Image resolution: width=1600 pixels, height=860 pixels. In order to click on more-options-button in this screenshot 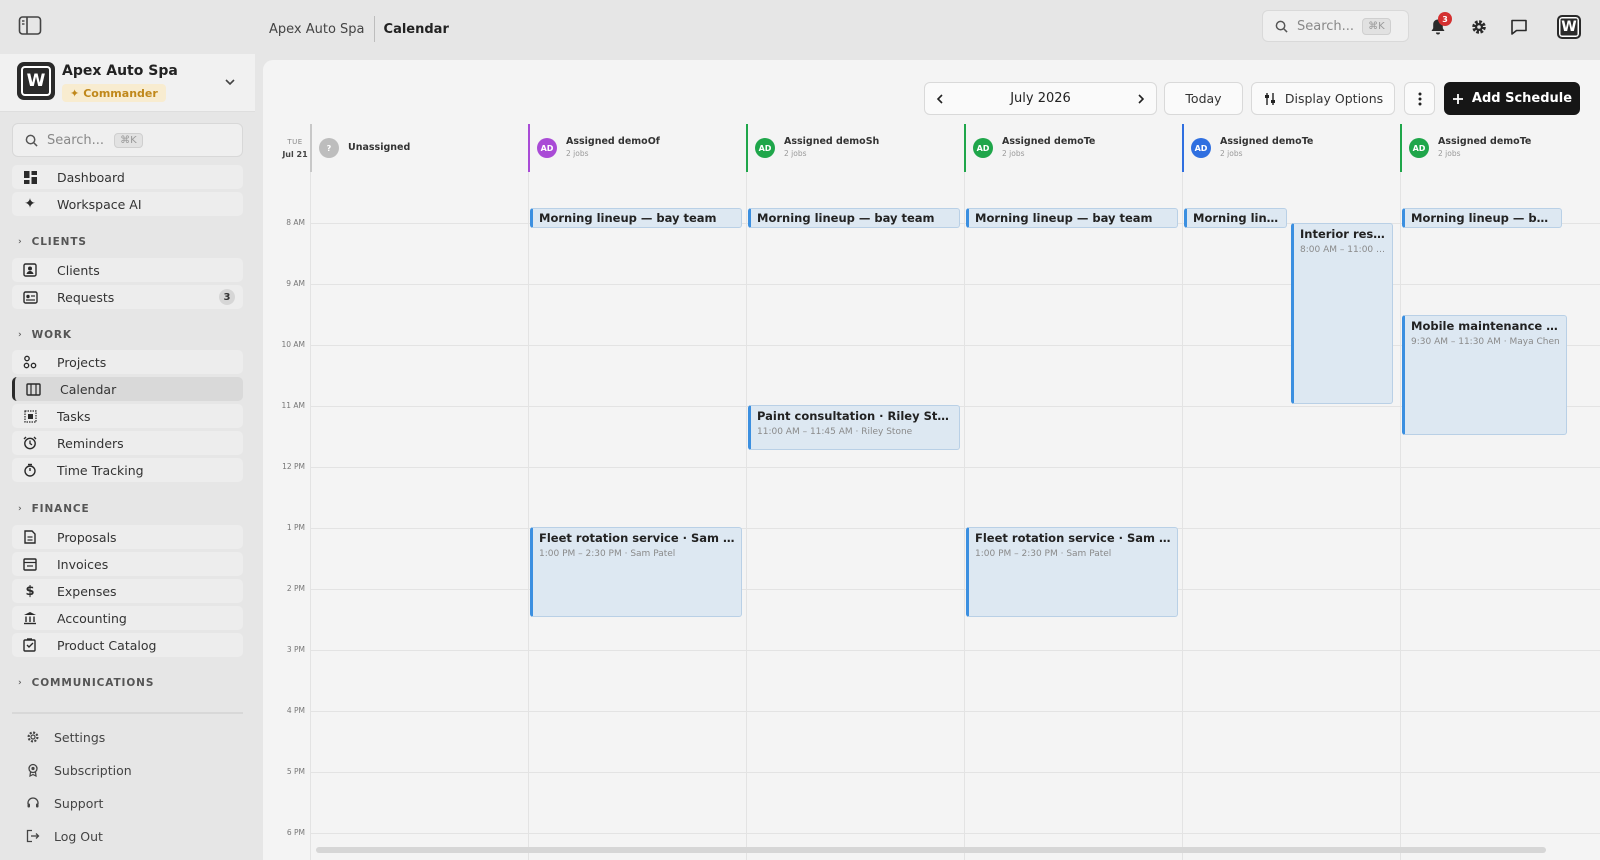, I will do `click(1419, 98)`.